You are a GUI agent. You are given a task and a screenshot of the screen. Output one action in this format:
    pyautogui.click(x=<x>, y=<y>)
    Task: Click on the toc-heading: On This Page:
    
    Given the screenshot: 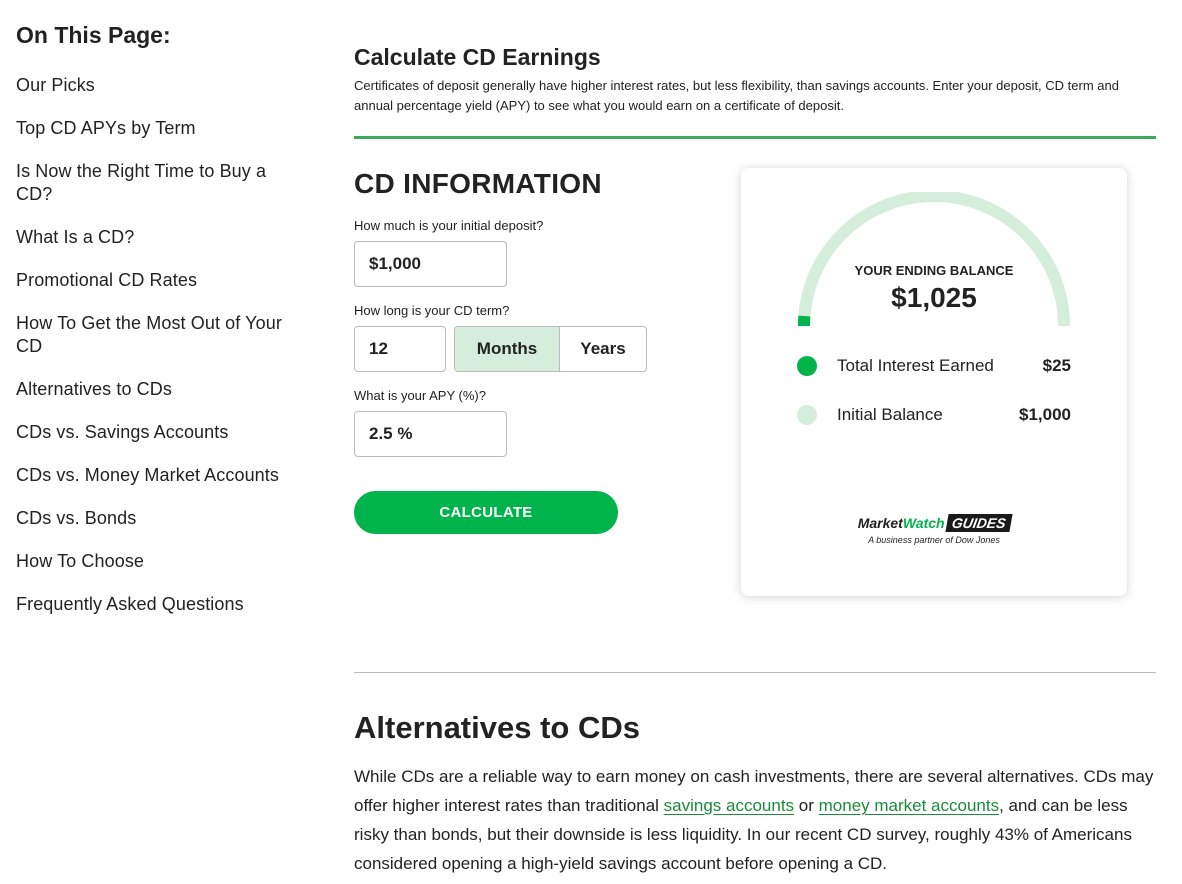 What is the action you would take?
    pyautogui.click(x=93, y=35)
    